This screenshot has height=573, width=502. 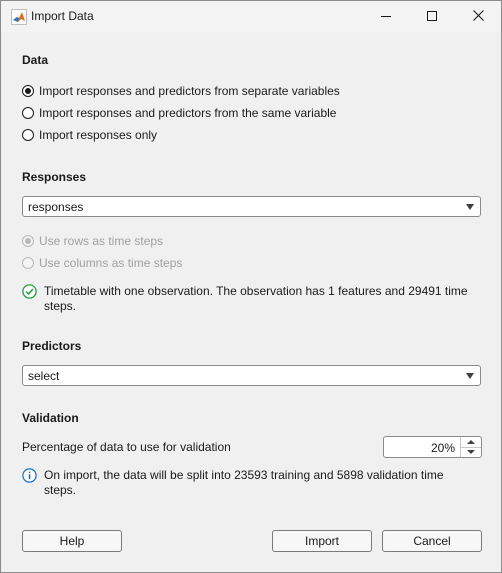 I want to click on validation-percentage-spinner: 20%, so click(x=432, y=447).